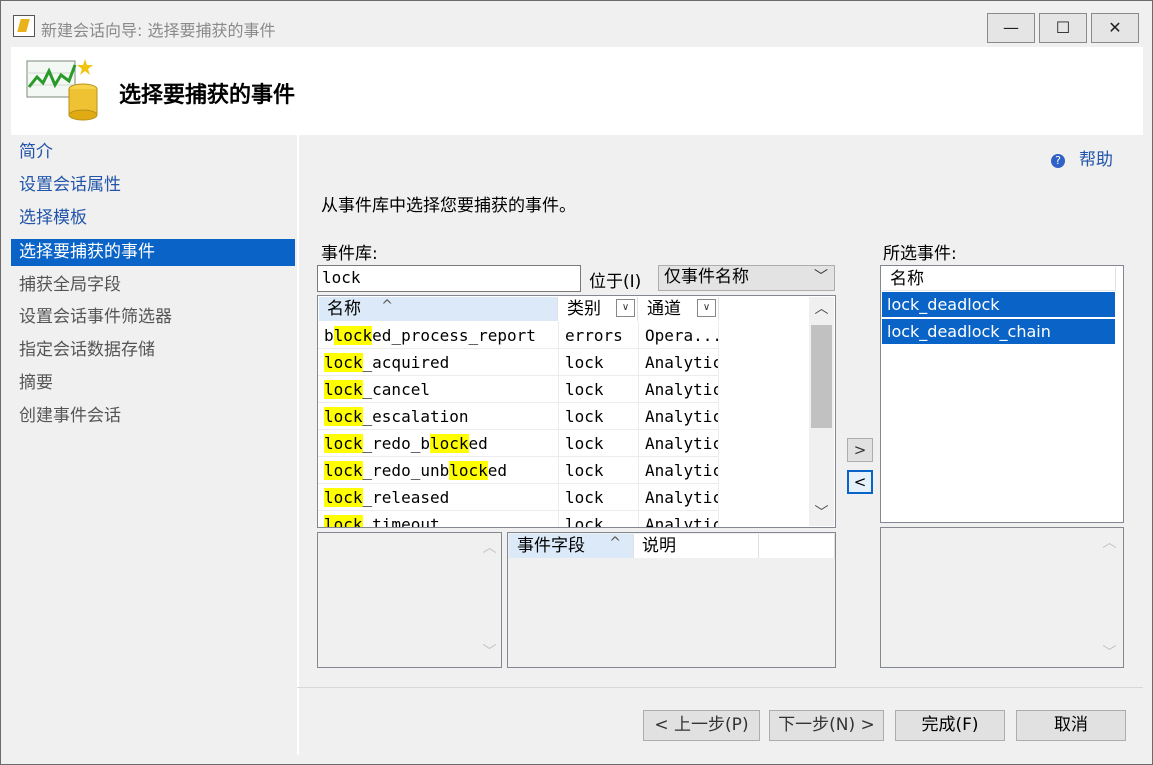 The width and height of the screenshot is (1153, 765). I want to click on nav-item-event-filter: 设置会话事件筛选器, so click(95, 317).